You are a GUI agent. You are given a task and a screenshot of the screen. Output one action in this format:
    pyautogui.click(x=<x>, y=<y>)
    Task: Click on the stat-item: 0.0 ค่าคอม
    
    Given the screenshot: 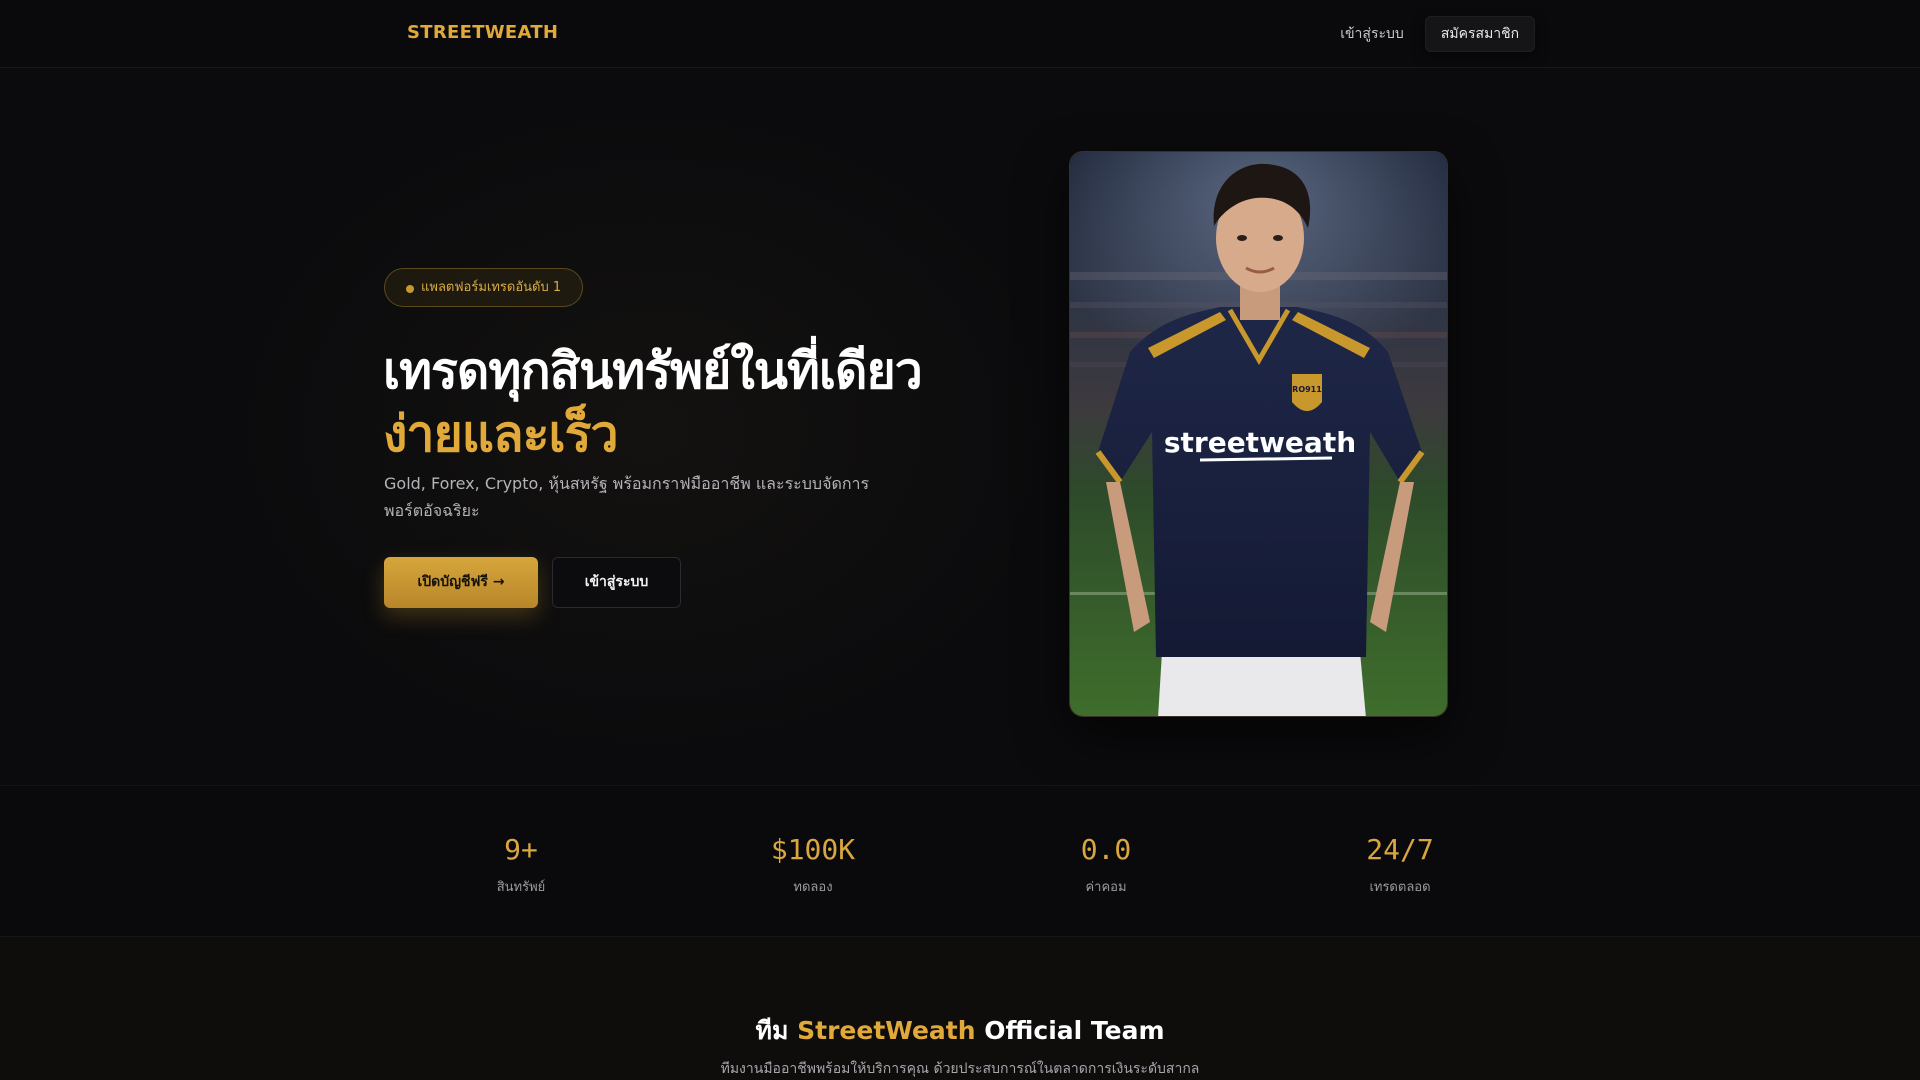 What is the action you would take?
    pyautogui.click(x=1106, y=864)
    